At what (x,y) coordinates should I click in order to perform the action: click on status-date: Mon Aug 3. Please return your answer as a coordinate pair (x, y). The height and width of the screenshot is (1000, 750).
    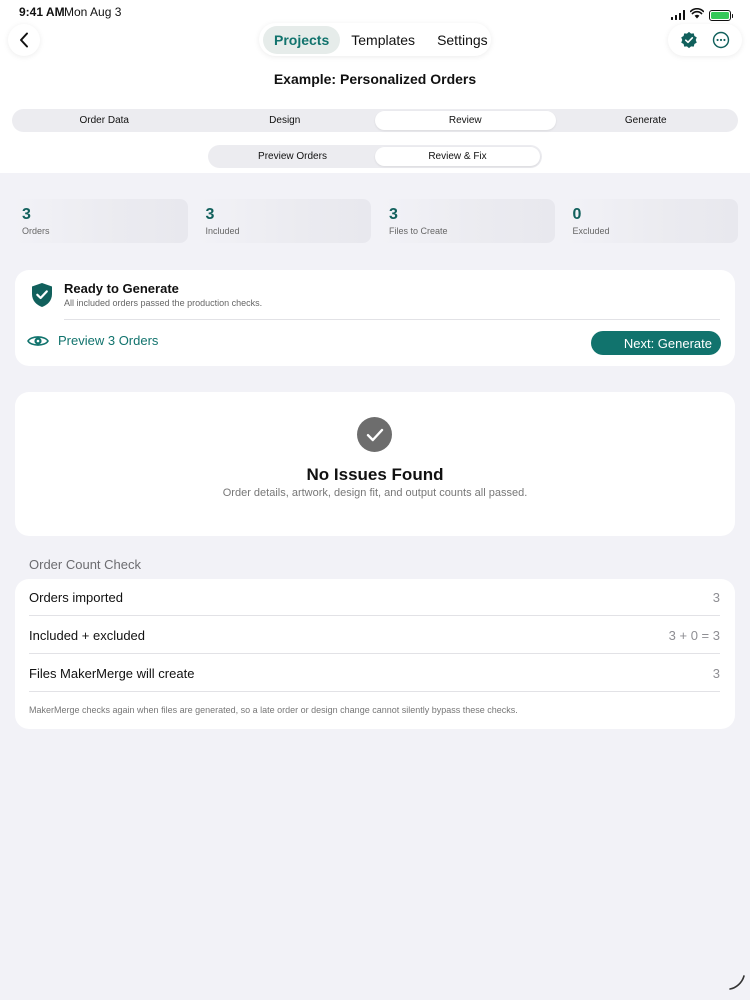
    Looking at the image, I should click on (93, 12).